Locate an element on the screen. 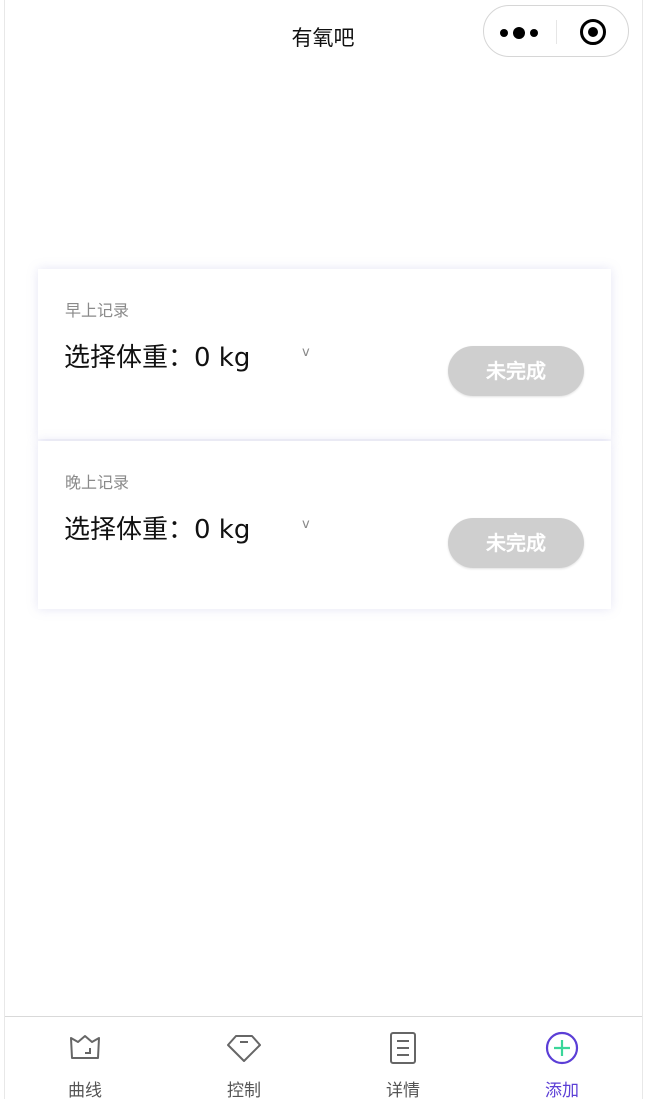 This screenshot has height=1101, width=646. tab-details: 详情 is located at coordinates (403, 1059).